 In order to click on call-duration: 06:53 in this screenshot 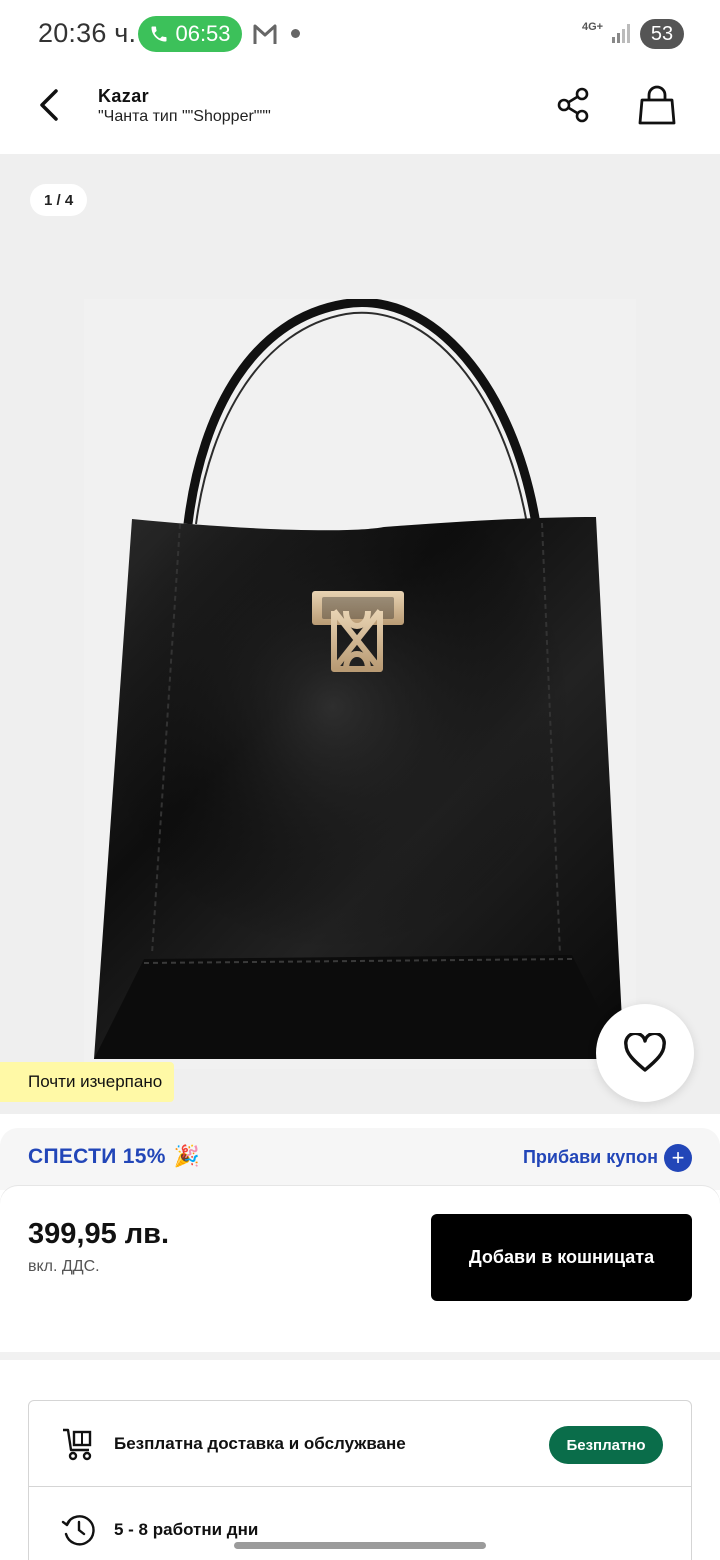, I will do `click(203, 33)`.